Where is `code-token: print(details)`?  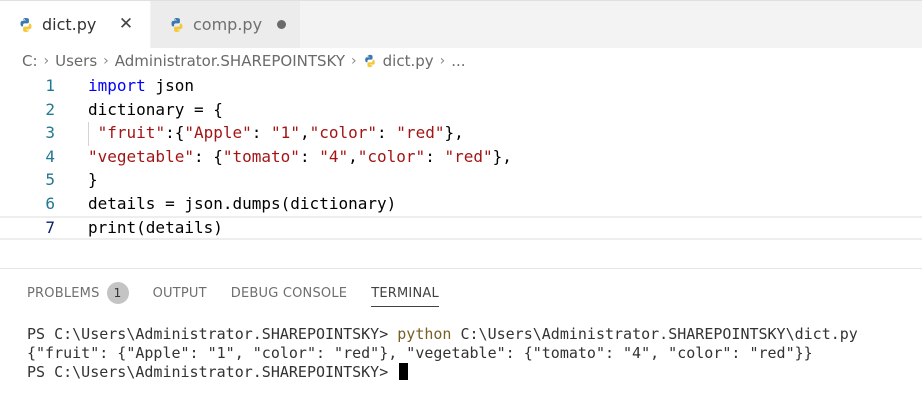
code-token: print(details) is located at coordinates (155, 227).